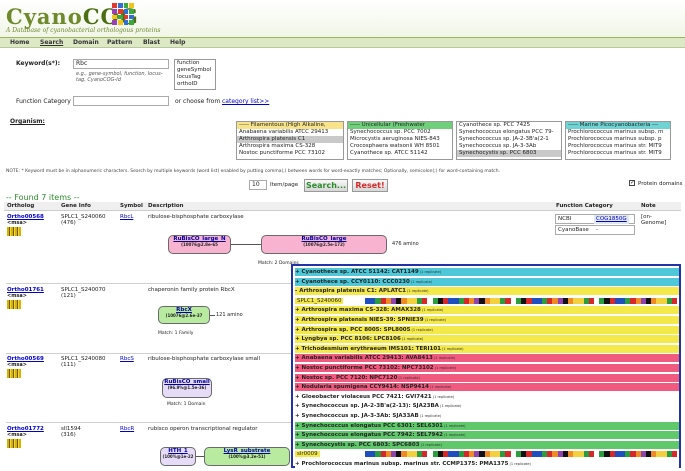 The width and height of the screenshot is (685, 471). What do you see at coordinates (364, 368) in the screenshot?
I see `ortholog-member-label: + Nostoc punctiforme PCC 73102: NPC73102` at bounding box center [364, 368].